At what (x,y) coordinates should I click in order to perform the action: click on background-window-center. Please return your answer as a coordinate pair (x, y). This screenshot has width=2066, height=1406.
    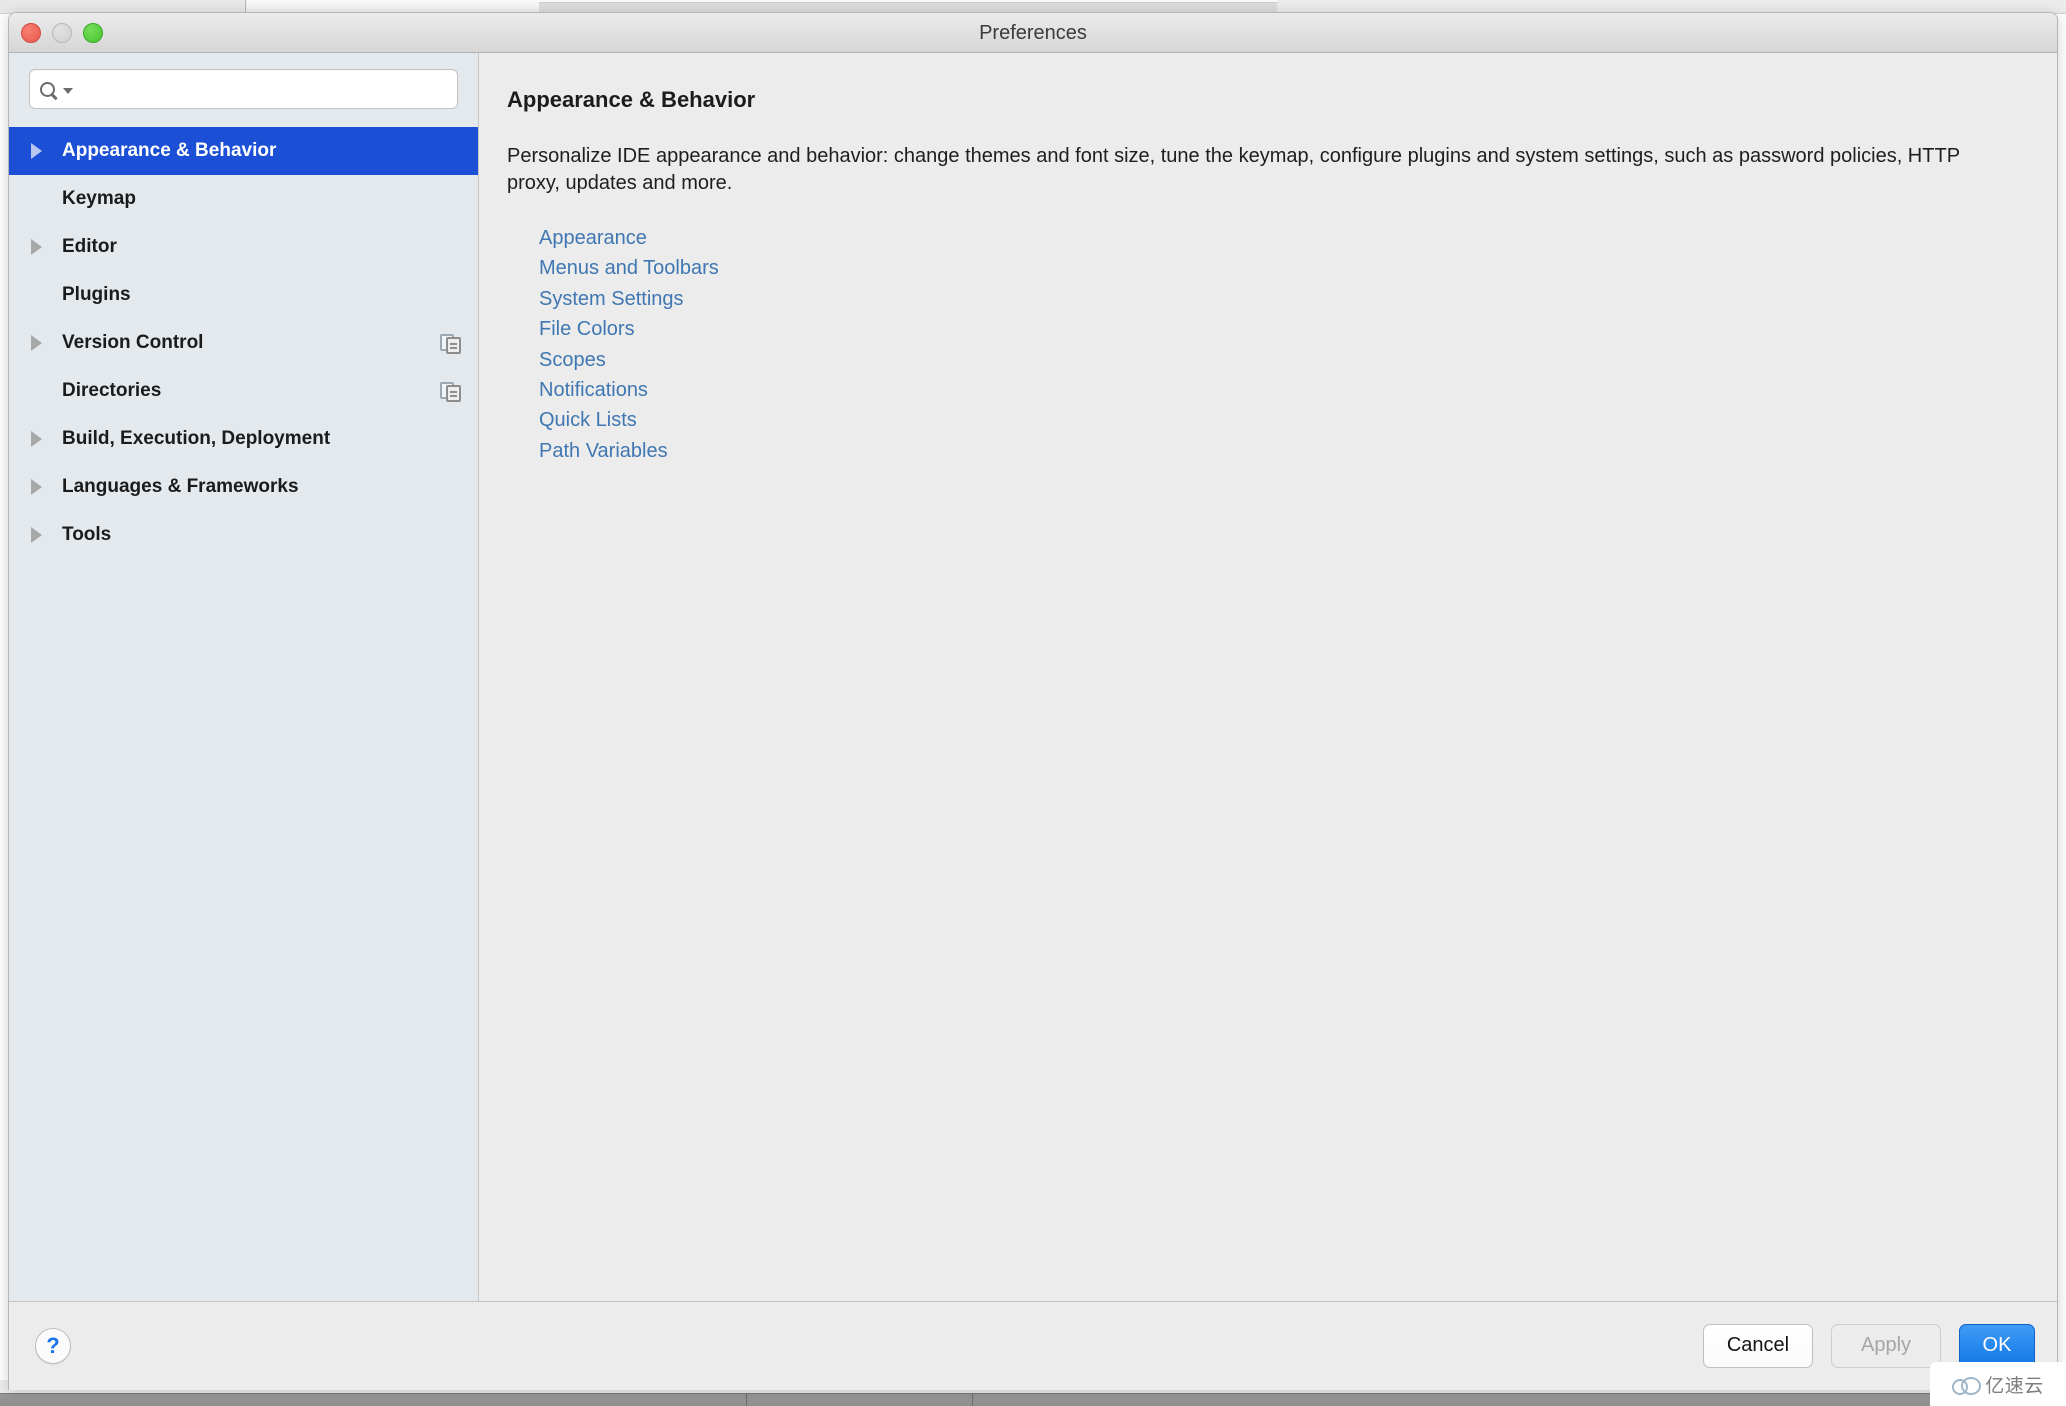
    Looking at the image, I should click on (885, 6).